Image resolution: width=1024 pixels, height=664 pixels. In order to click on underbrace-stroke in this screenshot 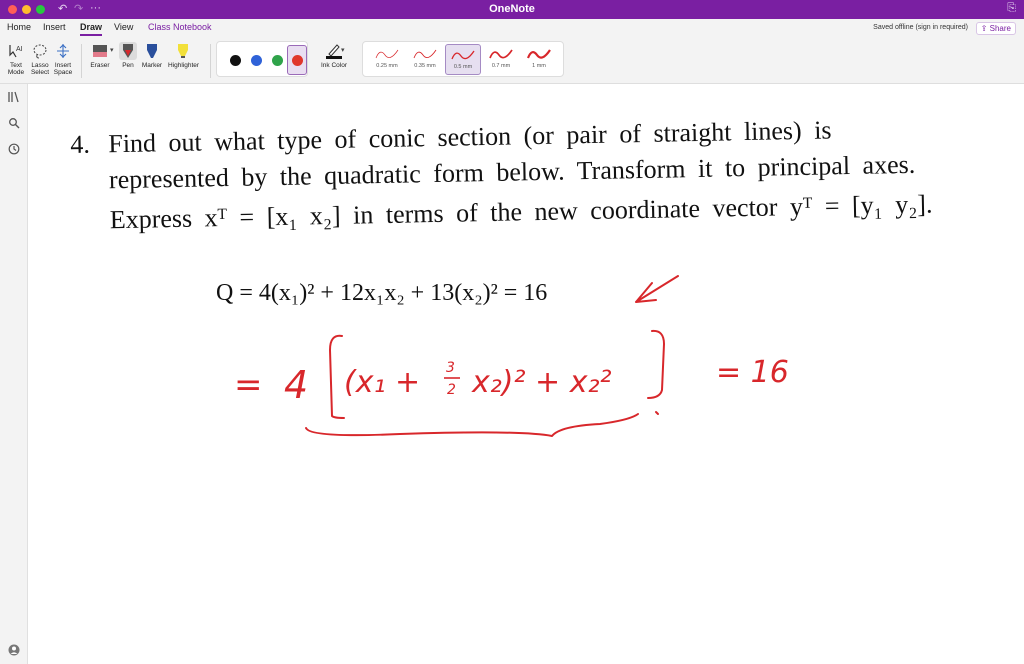, I will do `click(472, 425)`.